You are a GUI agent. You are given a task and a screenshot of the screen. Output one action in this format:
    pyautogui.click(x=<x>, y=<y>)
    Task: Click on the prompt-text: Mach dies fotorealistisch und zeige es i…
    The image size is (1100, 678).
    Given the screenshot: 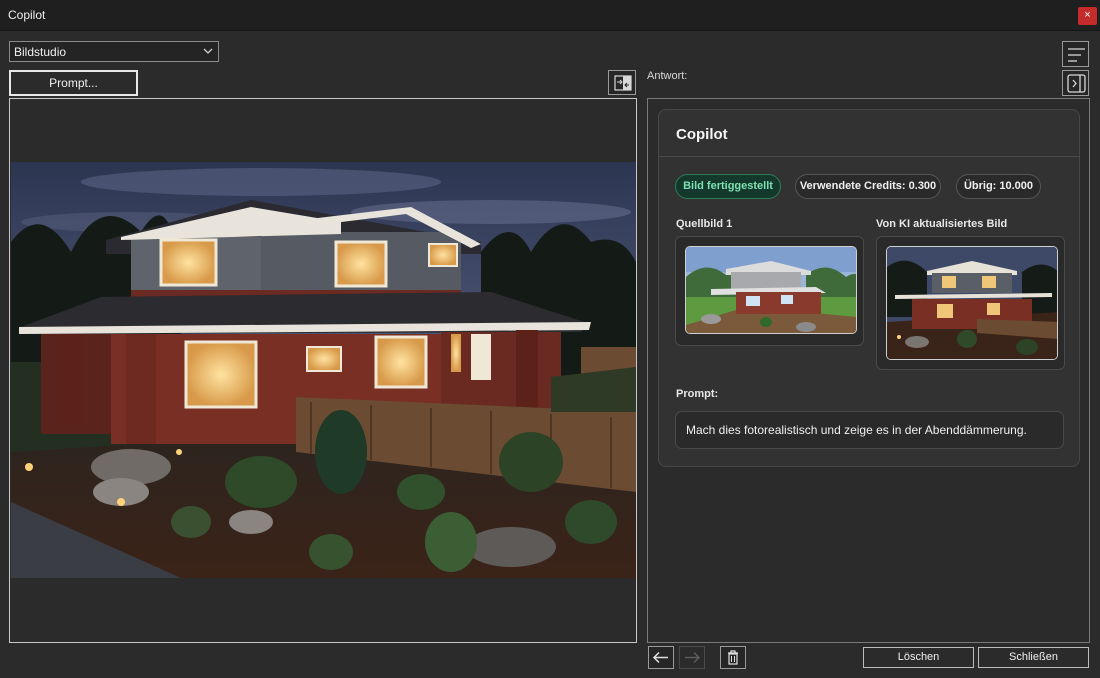 What is the action you would take?
    pyautogui.click(x=869, y=430)
    